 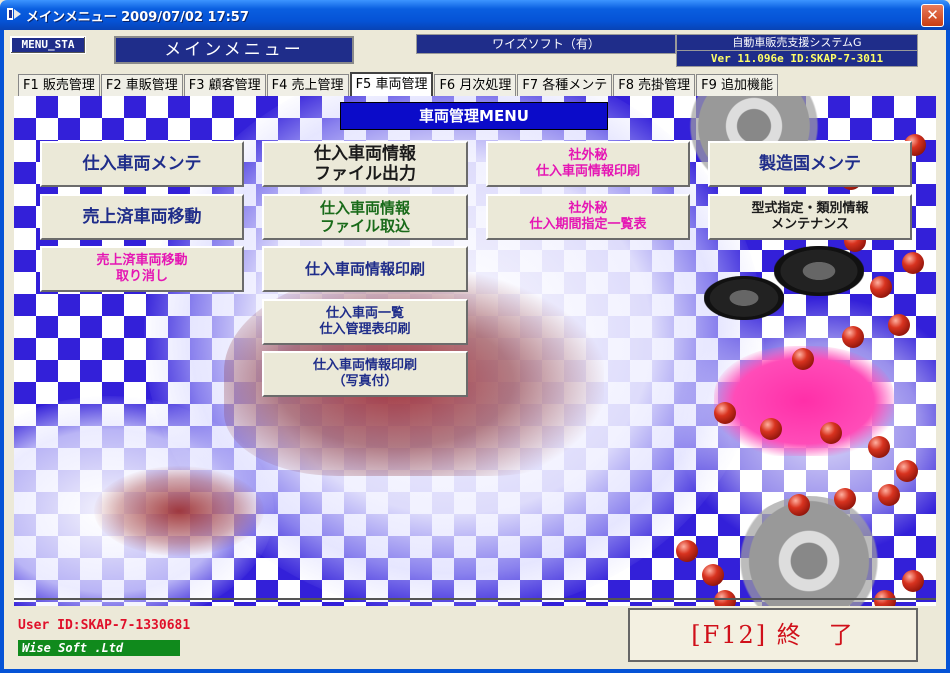 What do you see at coordinates (475, 599) in the screenshot?
I see `divider` at bounding box center [475, 599].